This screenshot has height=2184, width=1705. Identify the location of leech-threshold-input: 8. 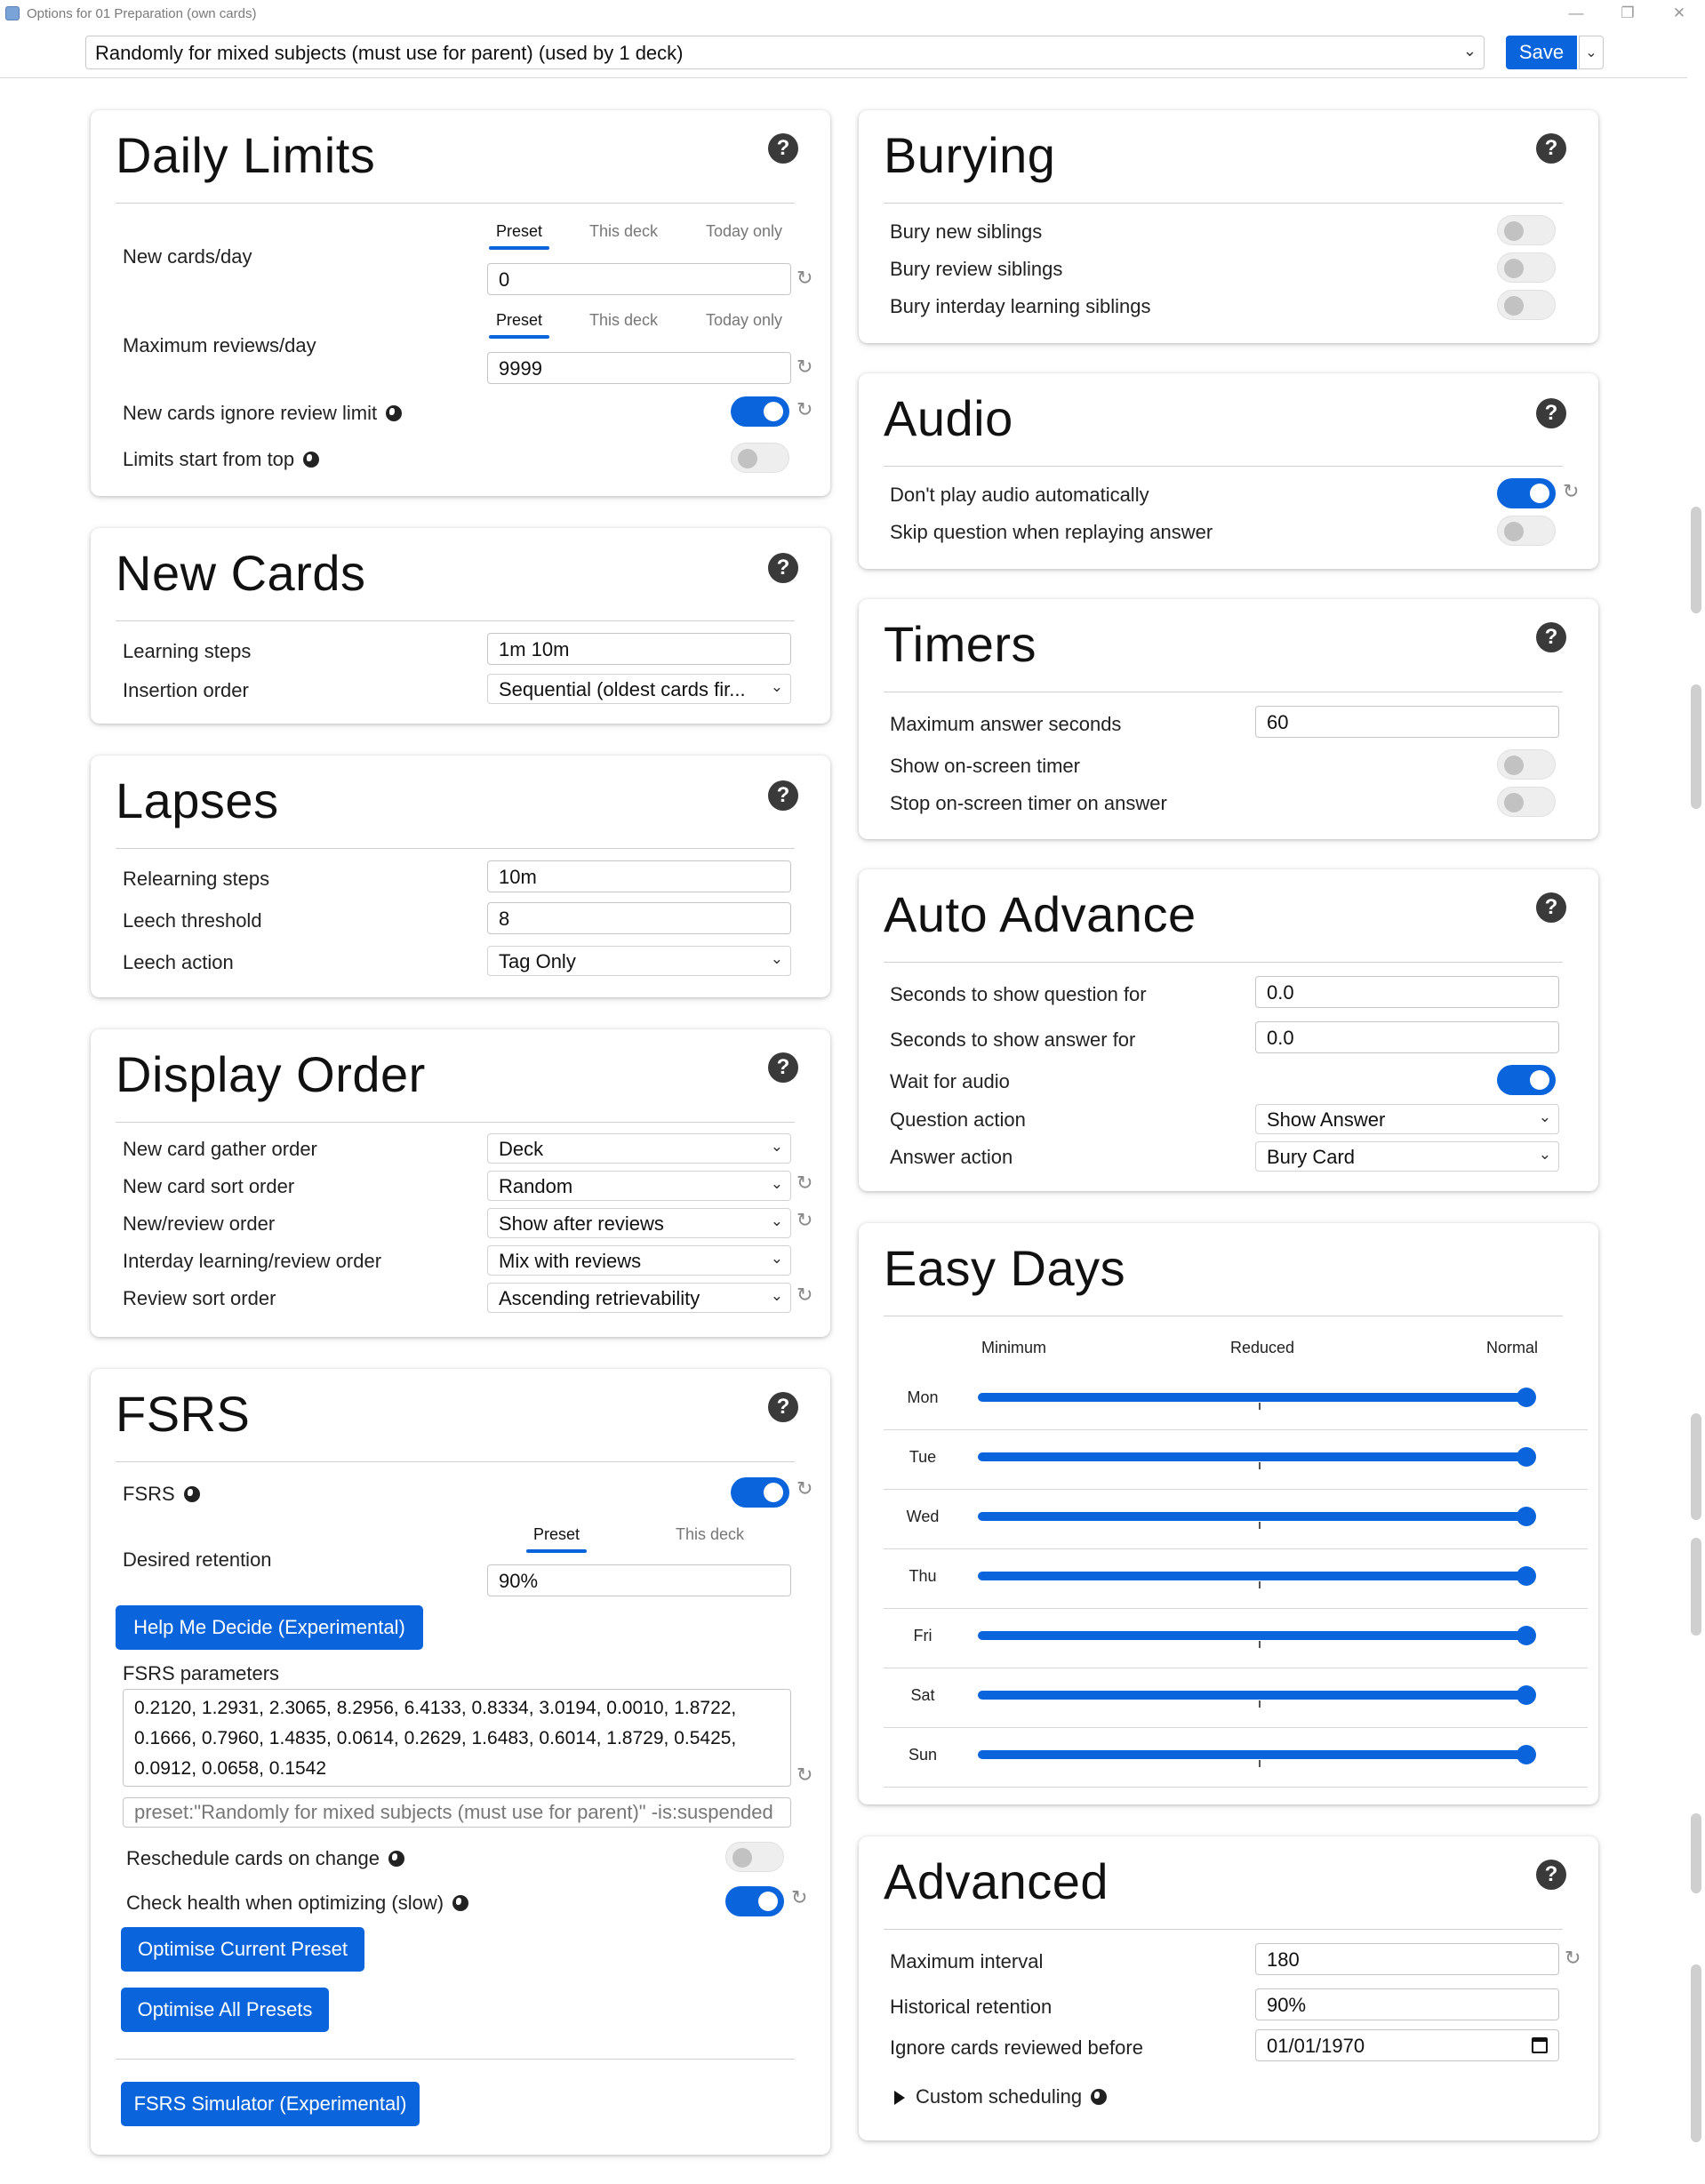
(639, 918).